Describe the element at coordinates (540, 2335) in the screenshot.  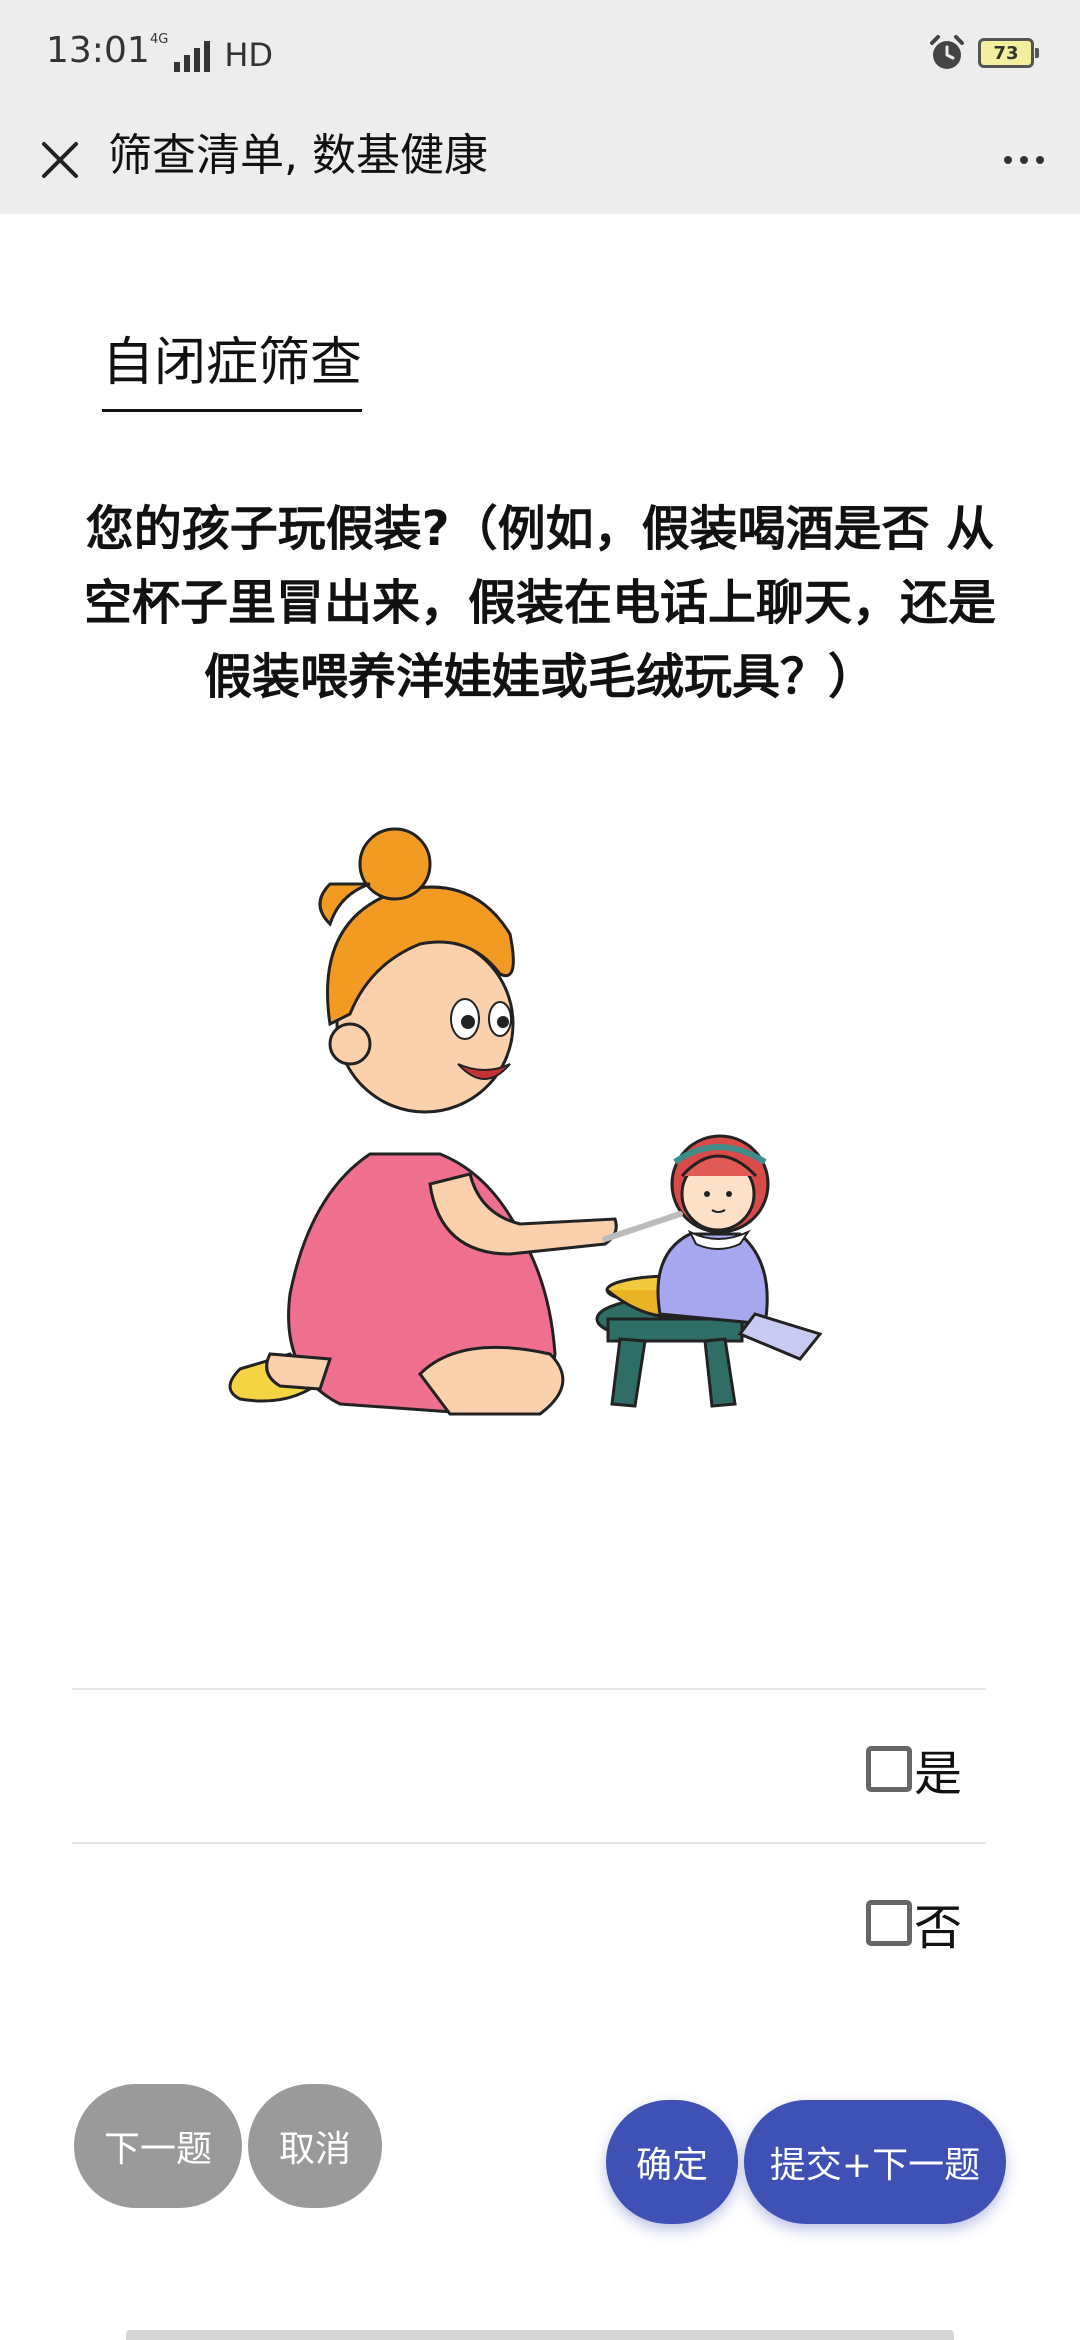
I see `scroll-indicator` at that location.